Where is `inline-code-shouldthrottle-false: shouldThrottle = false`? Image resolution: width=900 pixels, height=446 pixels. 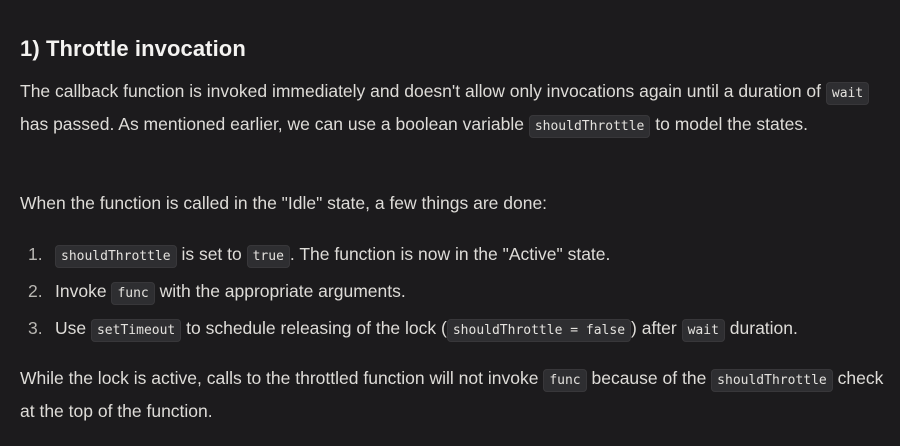 inline-code-shouldthrottle-false: shouldThrottle = false is located at coordinates (539, 330).